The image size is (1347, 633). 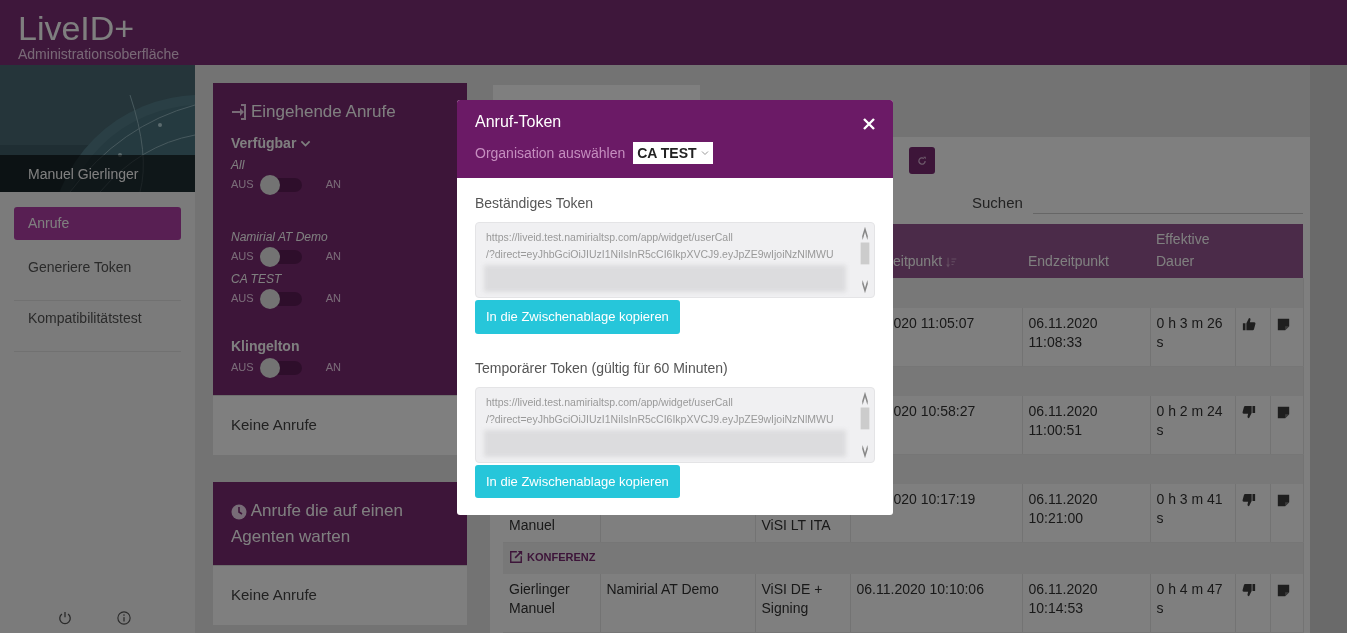 I want to click on search-label: Suchen, so click(x=997, y=202).